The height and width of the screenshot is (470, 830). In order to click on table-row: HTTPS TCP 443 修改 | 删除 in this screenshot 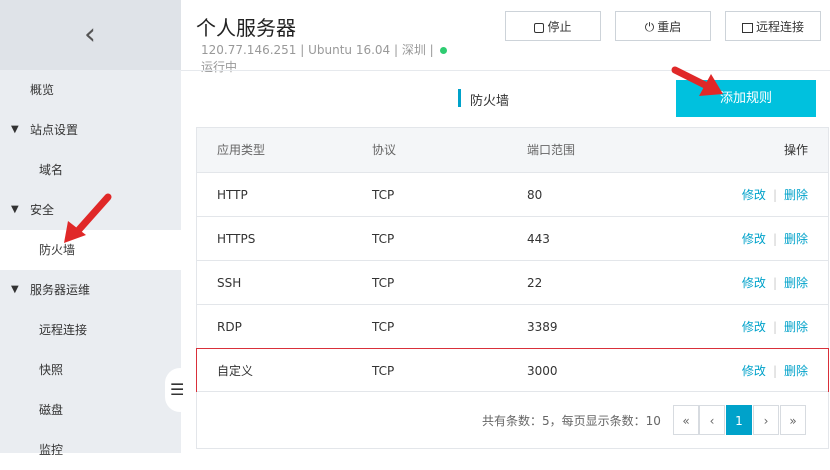, I will do `click(512, 238)`.